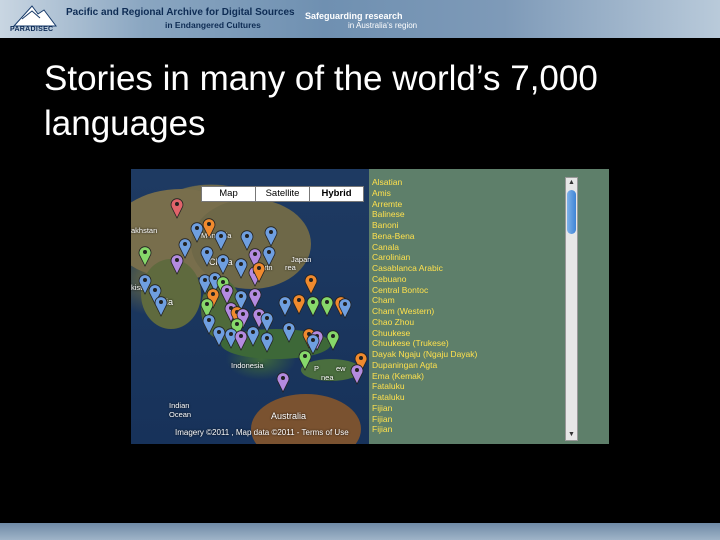 This screenshot has width=720, height=540. I want to click on label-australia: Australia, so click(289, 416).